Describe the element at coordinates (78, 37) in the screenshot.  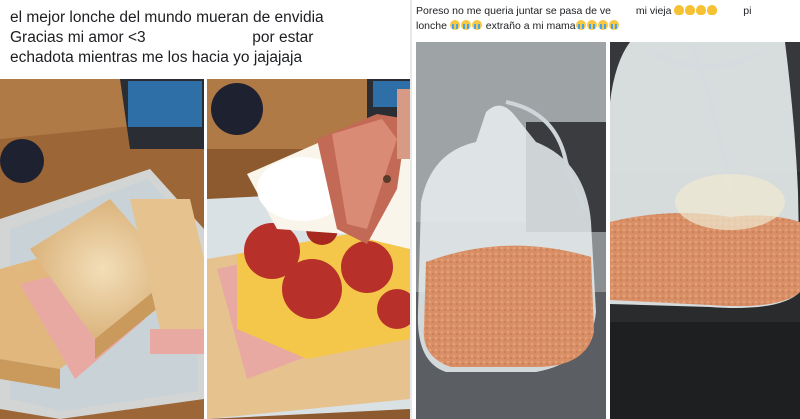
I see `caption-line-2a: Gracias mi amor <3` at that location.